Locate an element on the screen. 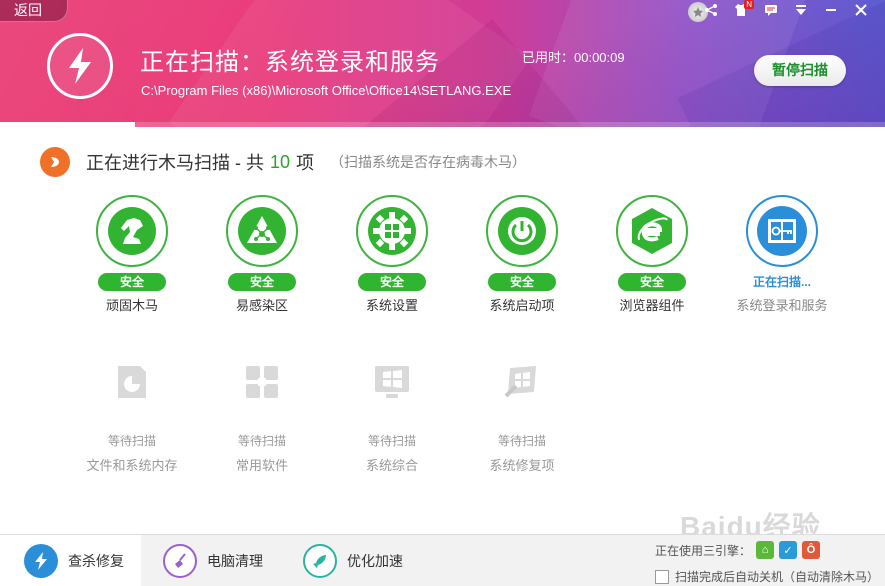  elapsed-time: 已用时：00:00:09 is located at coordinates (573, 57).